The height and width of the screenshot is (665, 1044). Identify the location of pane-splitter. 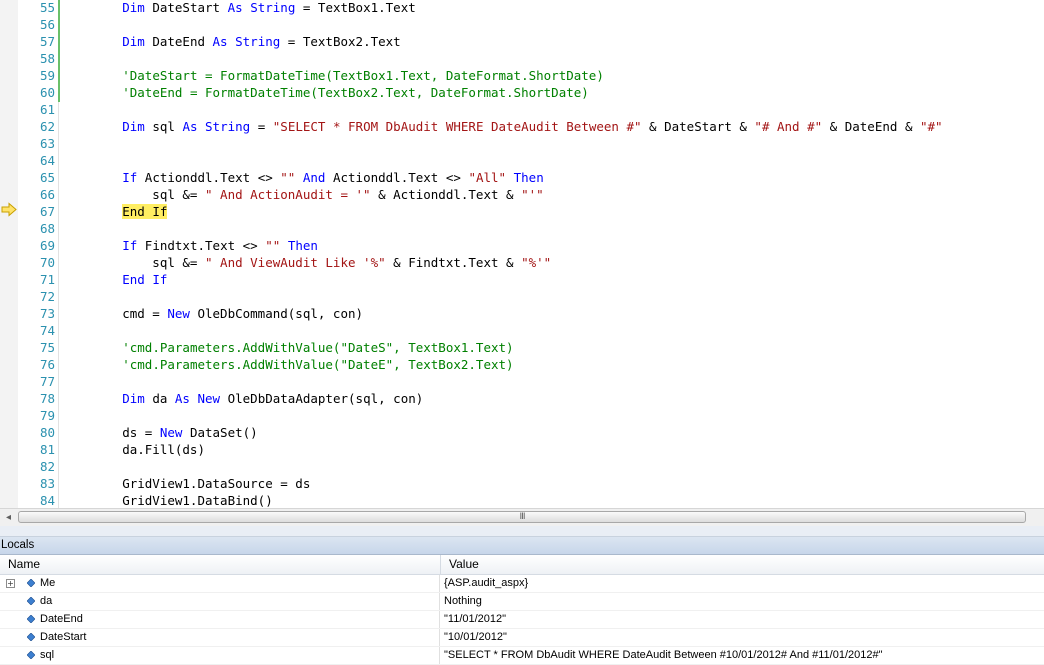
(522, 531).